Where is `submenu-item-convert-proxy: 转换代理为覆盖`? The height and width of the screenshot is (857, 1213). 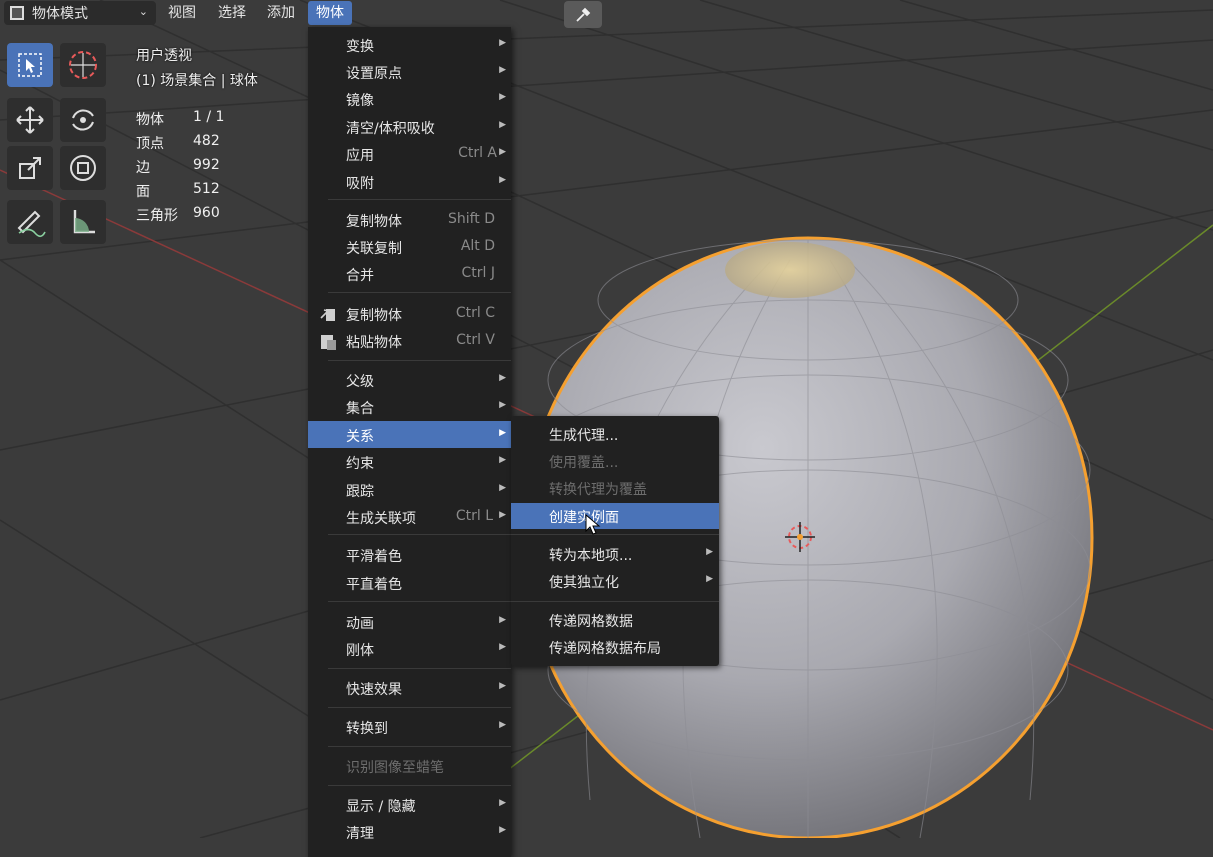 submenu-item-convert-proxy: 转换代理为覆盖 is located at coordinates (598, 490).